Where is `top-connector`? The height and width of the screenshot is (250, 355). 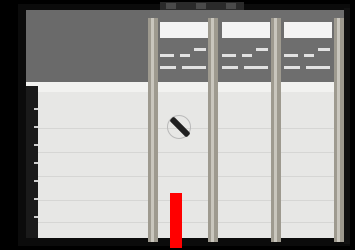 top-connector is located at coordinates (202, 6).